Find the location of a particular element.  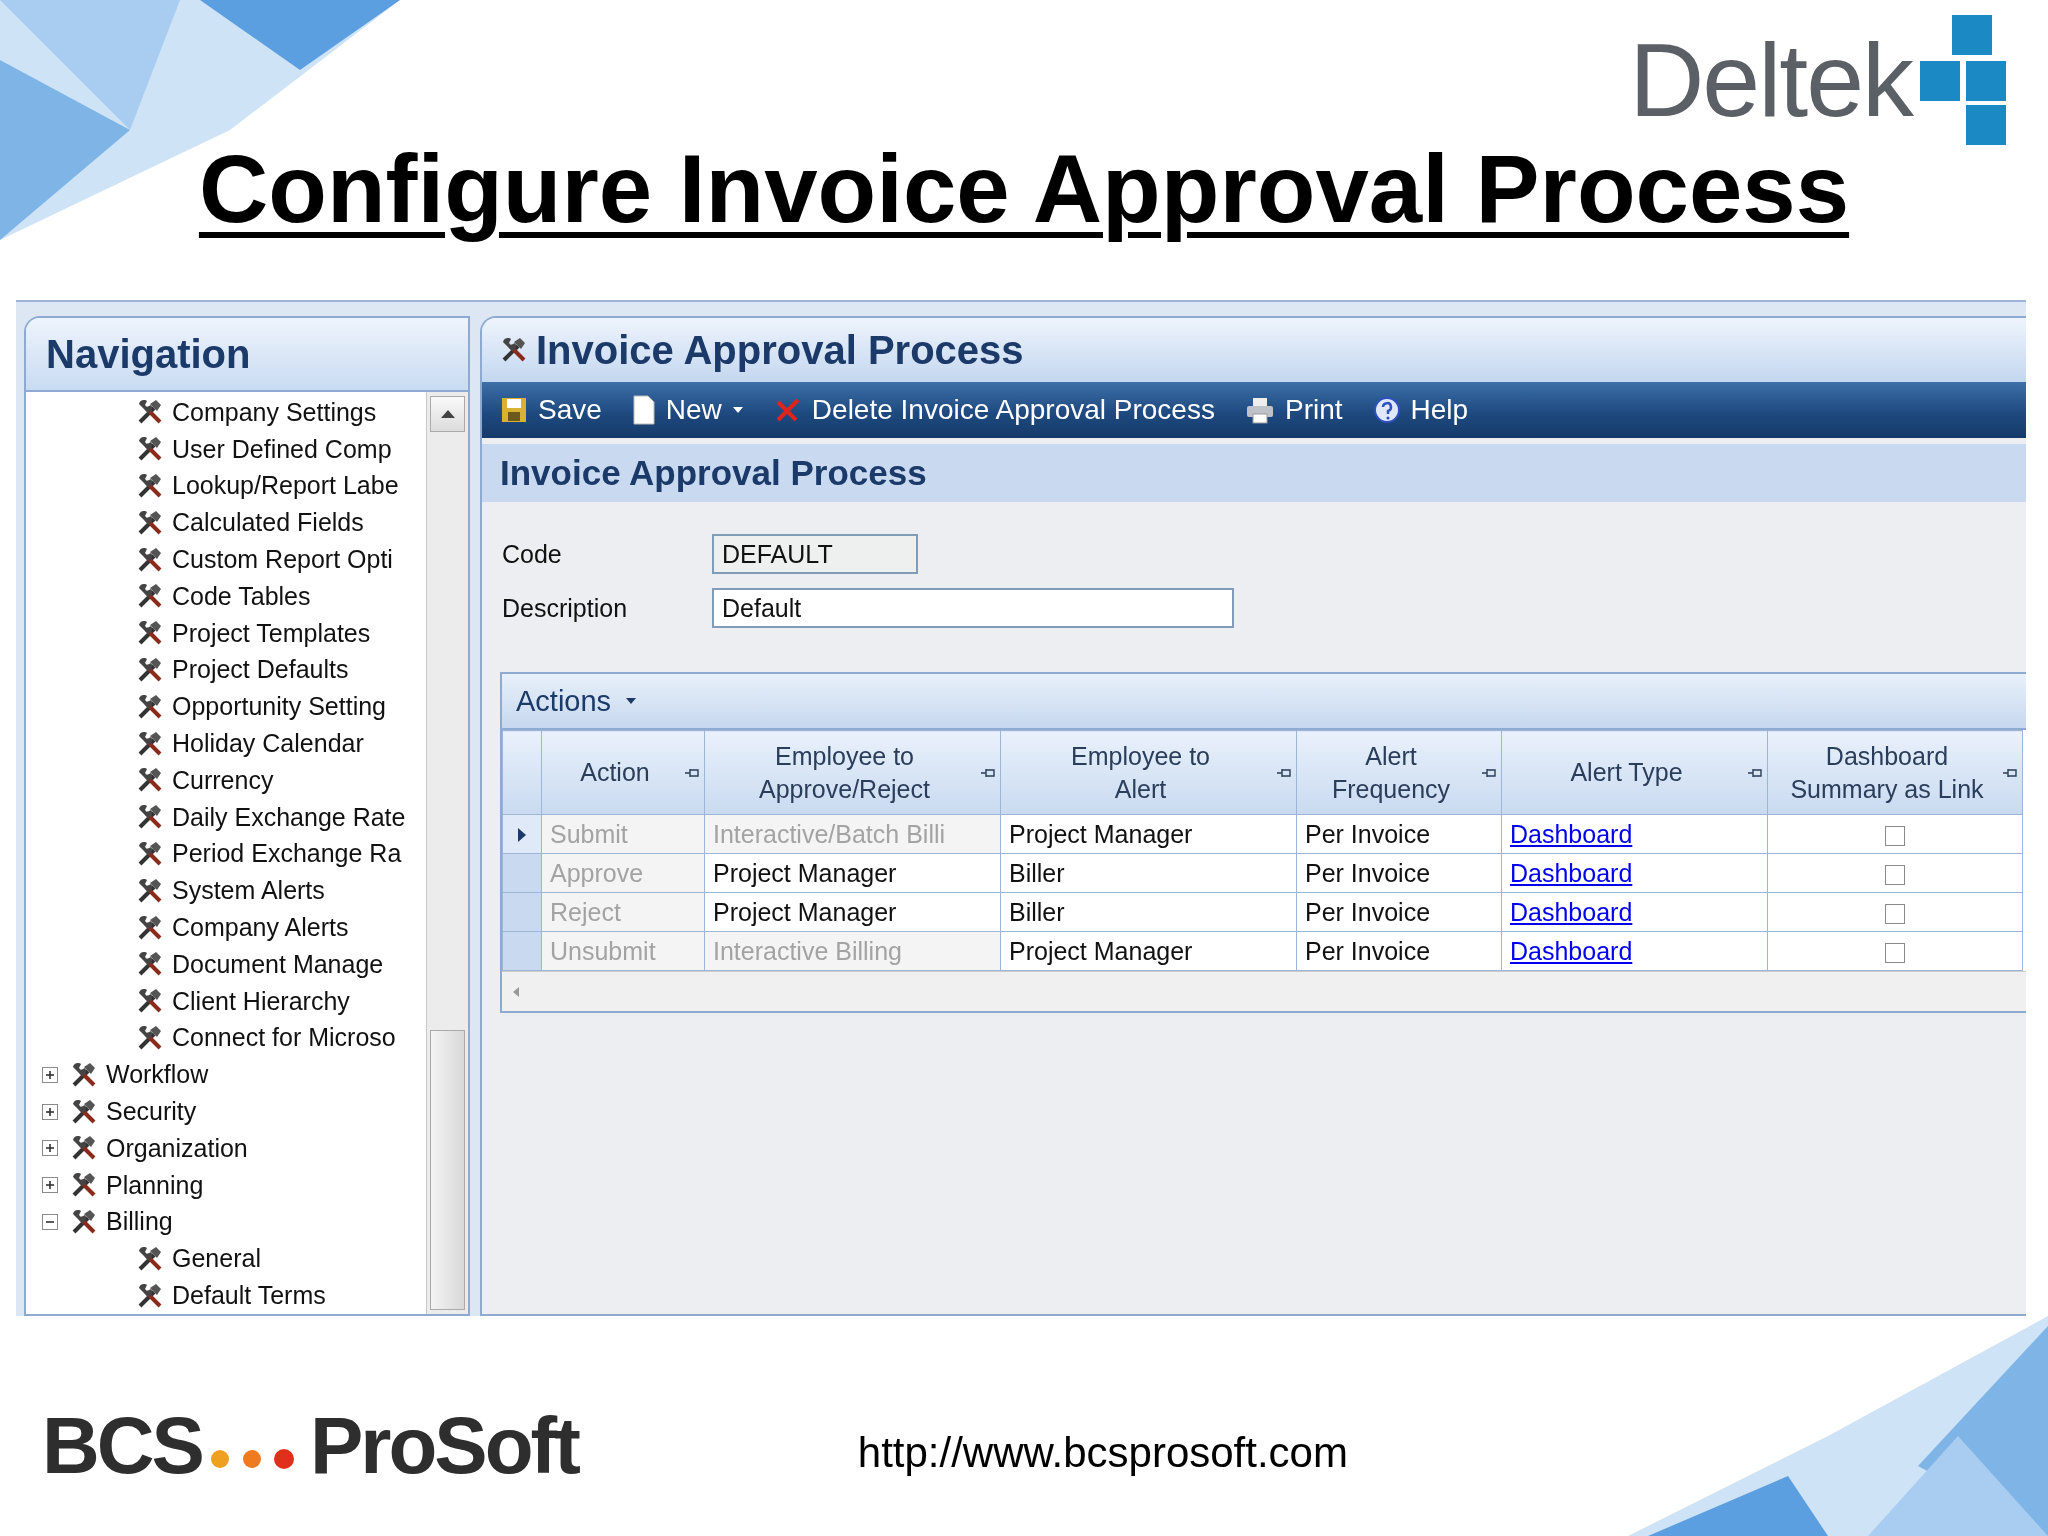

nav-item: Billing is located at coordinates (226, 1222).